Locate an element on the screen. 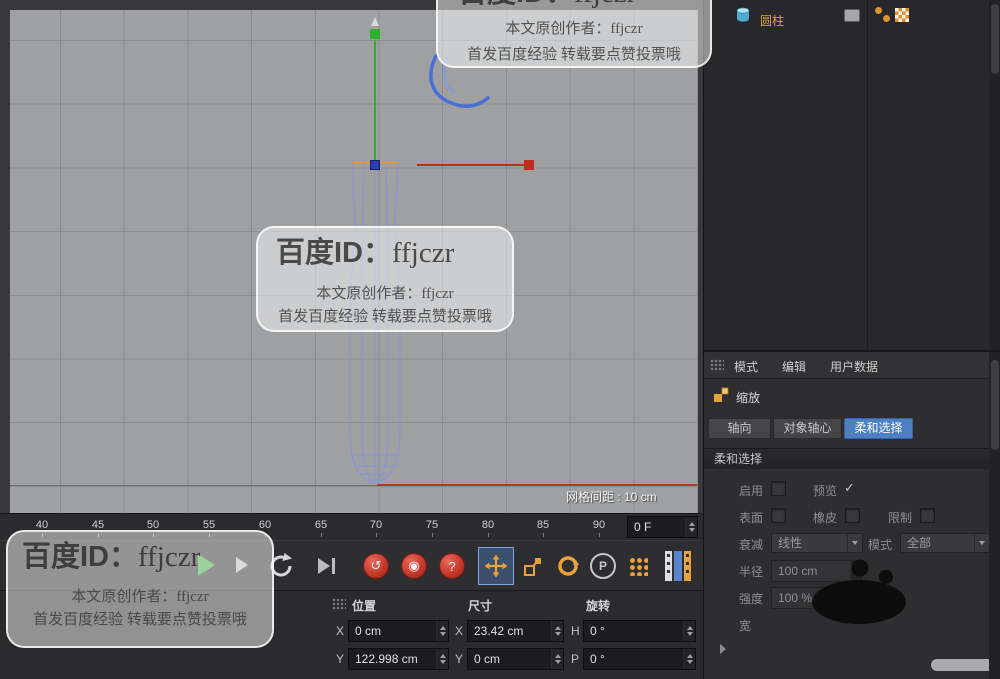  timeline-tick: 70 is located at coordinates (376, 528).